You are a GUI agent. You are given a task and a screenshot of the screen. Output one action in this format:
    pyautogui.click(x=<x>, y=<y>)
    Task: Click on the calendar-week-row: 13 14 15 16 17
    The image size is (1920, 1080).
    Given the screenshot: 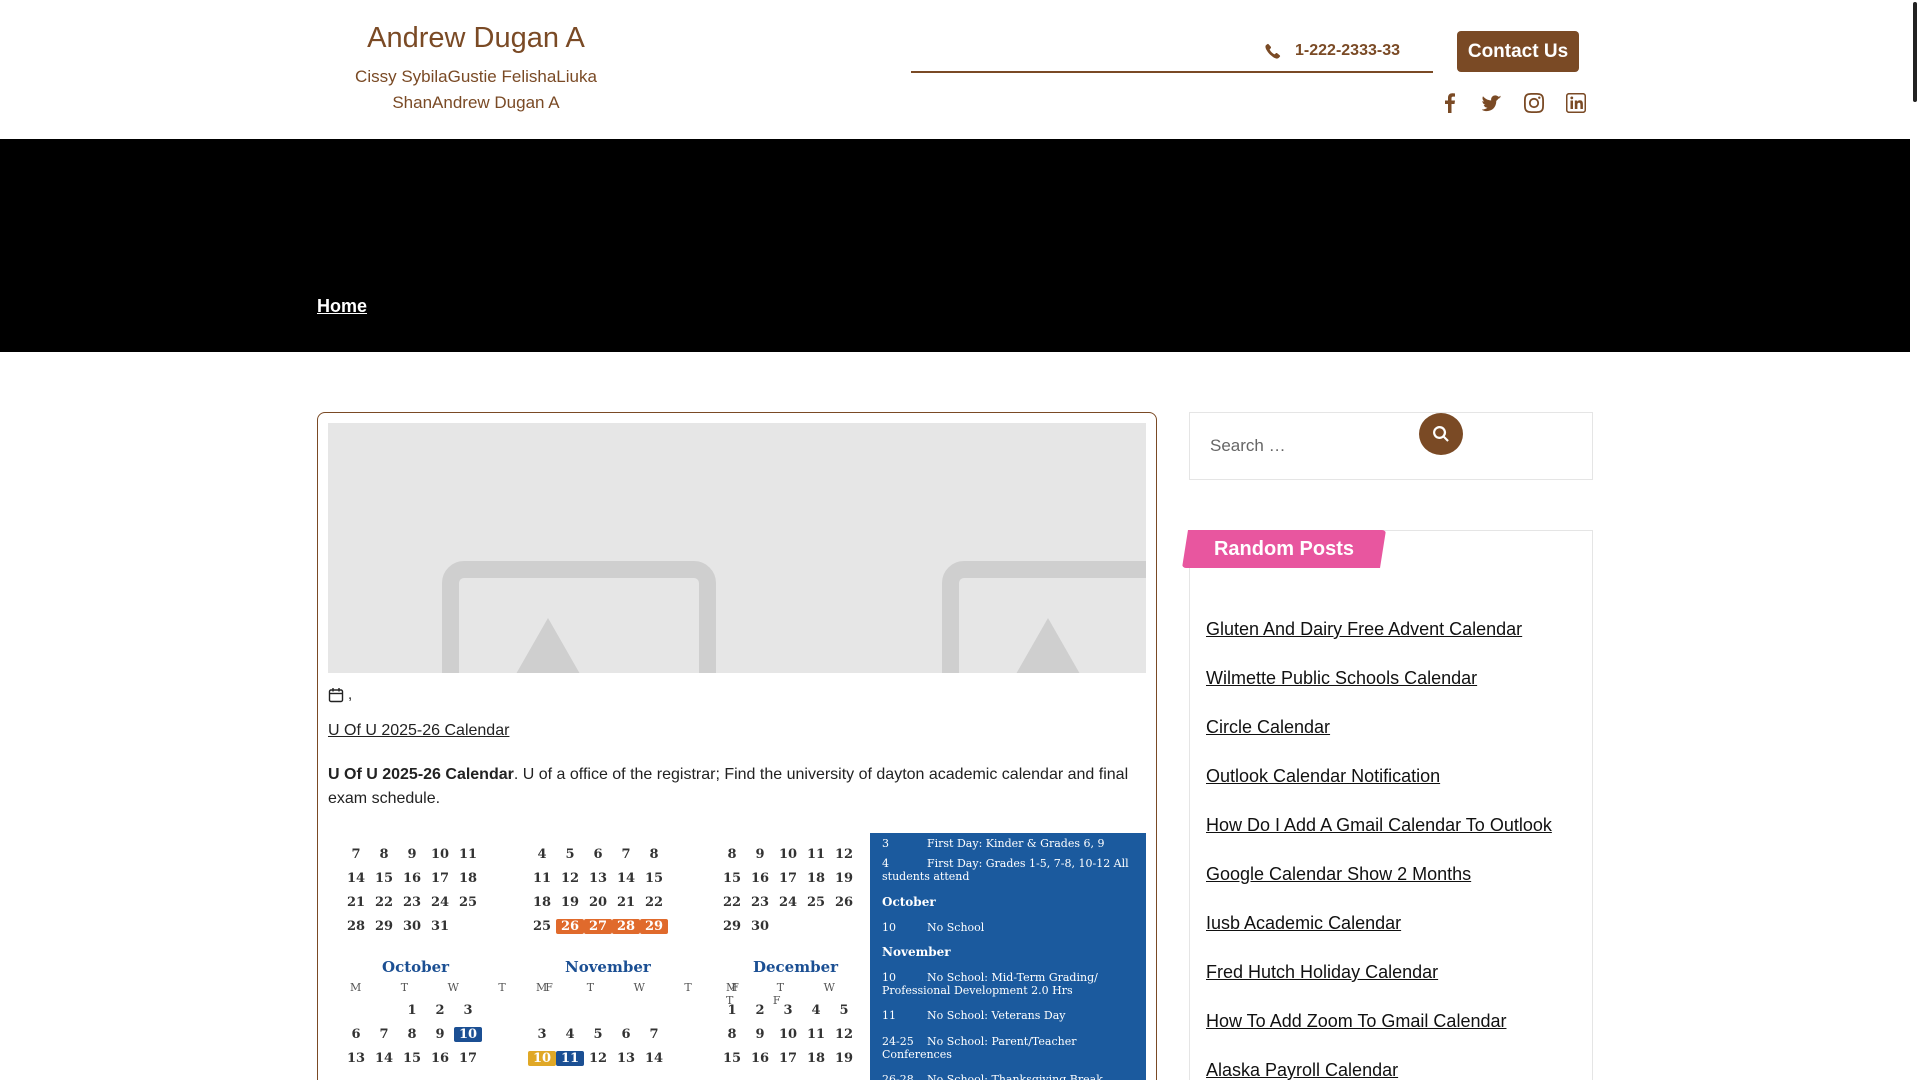 What is the action you would take?
    pyautogui.click(x=412, y=1058)
    